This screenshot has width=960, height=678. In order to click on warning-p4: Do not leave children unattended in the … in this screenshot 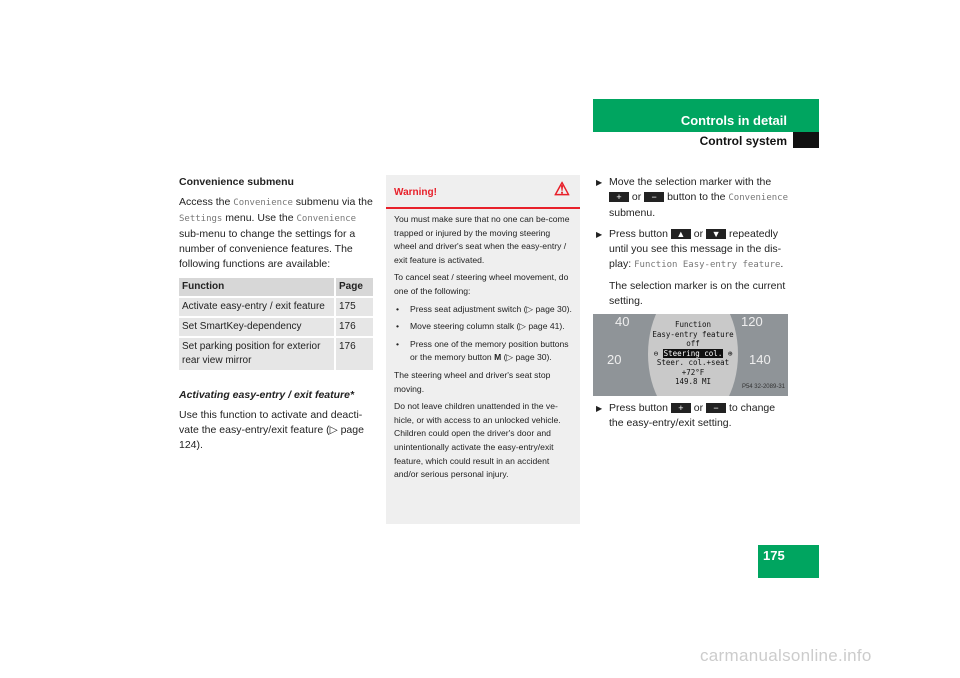, I will do `click(477, 440)`.